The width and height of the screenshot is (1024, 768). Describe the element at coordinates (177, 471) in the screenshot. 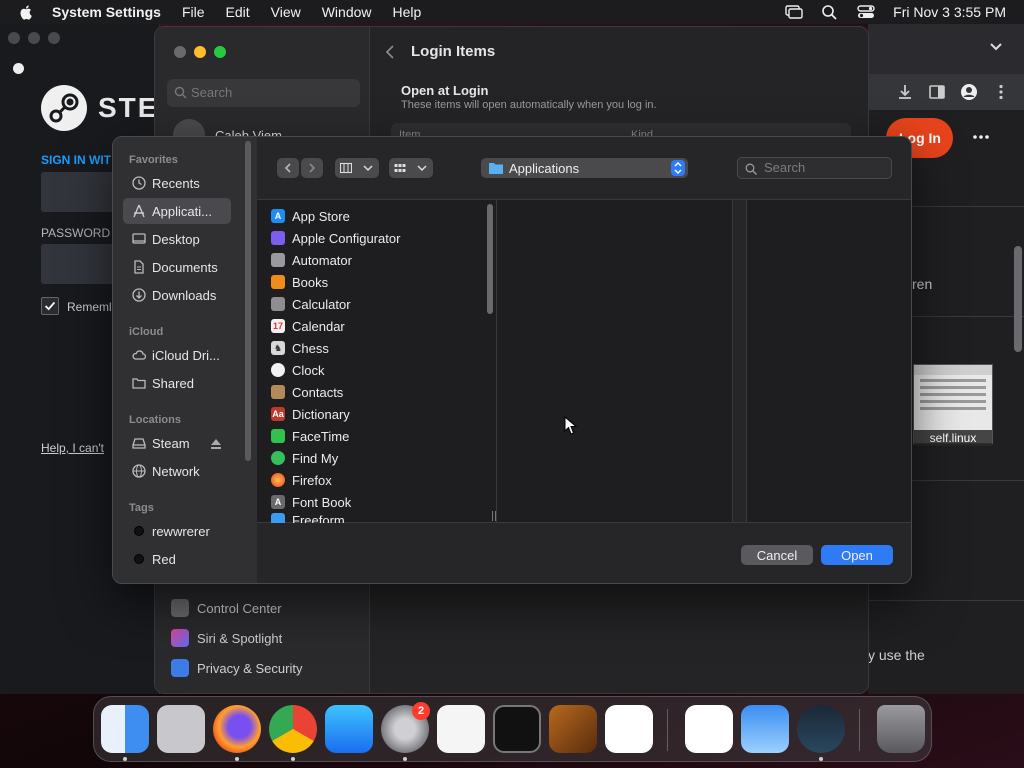

I see `sidebar-item-network: Network` at that location.